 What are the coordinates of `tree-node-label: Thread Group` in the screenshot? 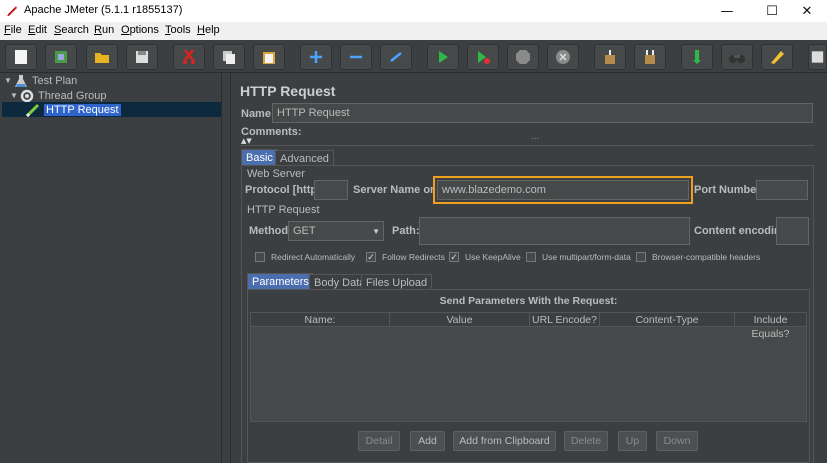 It's located at (72, 95).